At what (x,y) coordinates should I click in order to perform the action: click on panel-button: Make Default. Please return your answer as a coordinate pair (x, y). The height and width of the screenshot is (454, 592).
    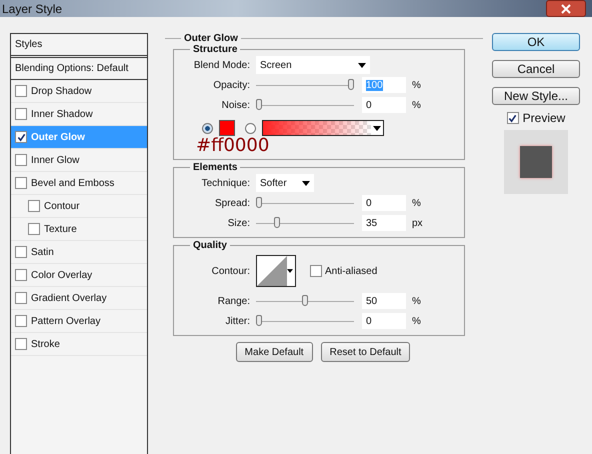
    Looking at the image, I should click on (274, 352).